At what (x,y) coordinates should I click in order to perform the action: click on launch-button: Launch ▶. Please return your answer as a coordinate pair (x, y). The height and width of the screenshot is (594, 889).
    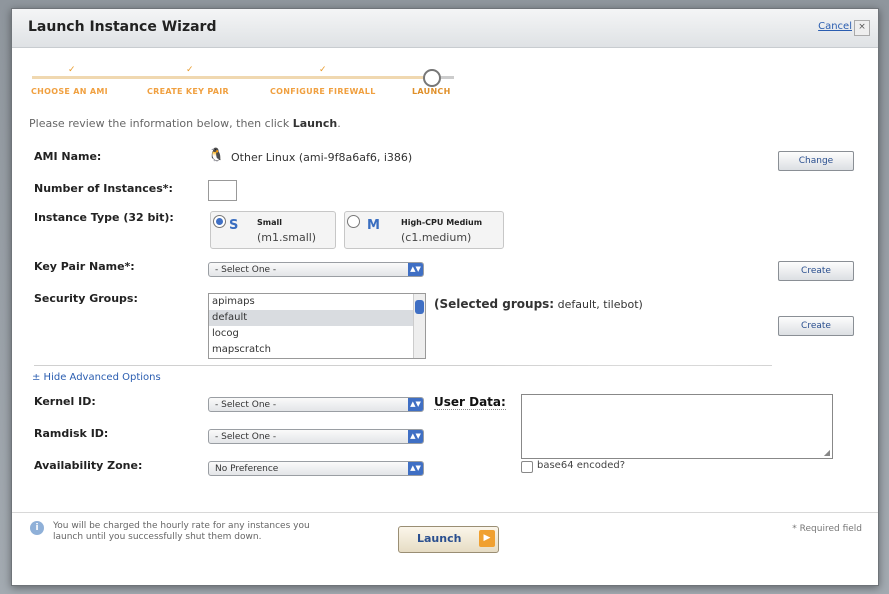
    Looking at the image, I should click on (448, 539).